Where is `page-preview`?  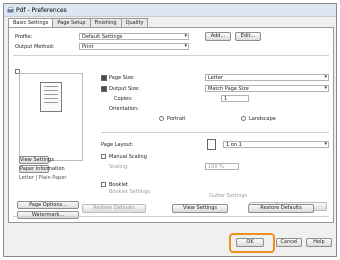
page-preview is located at coordinates (51, 117).